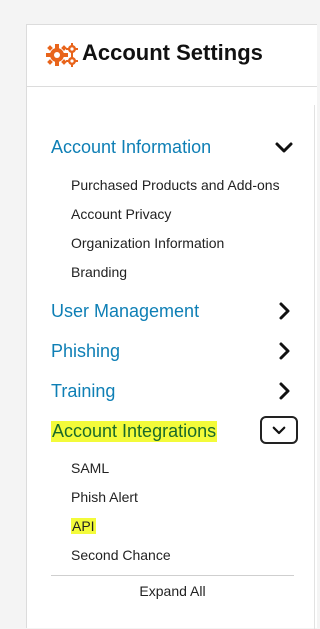 This screenshot has height=629, width=320. I want to click on divider, so click(172, 575).